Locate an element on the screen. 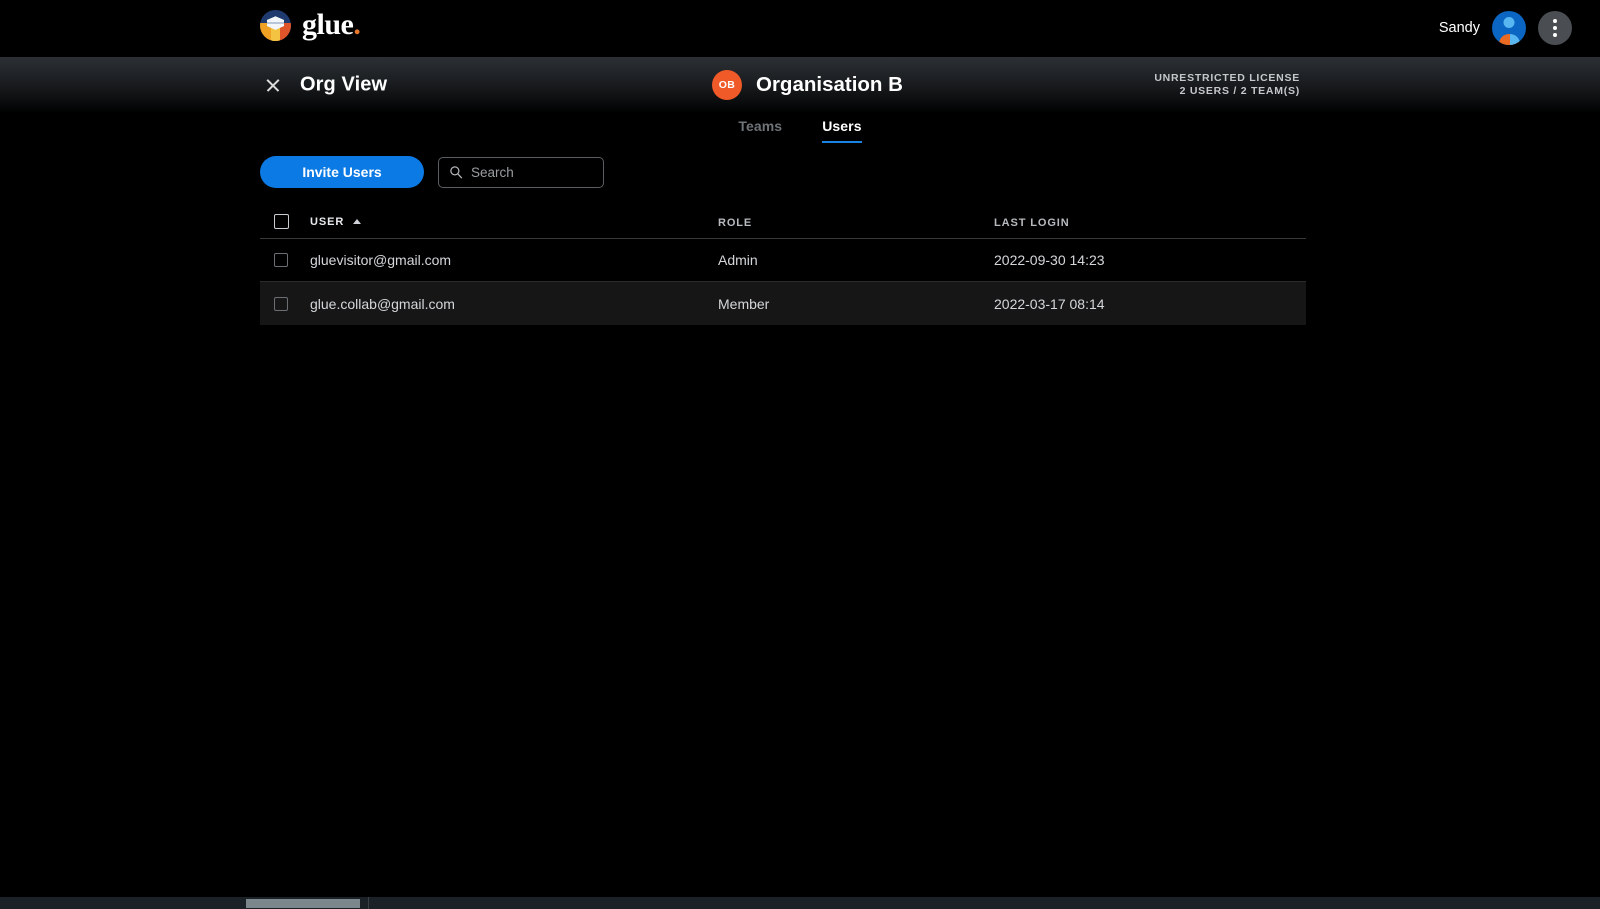 This screenshot has height=909, width=1600. org-header-left: Org View is located at coordinates (324, 85).